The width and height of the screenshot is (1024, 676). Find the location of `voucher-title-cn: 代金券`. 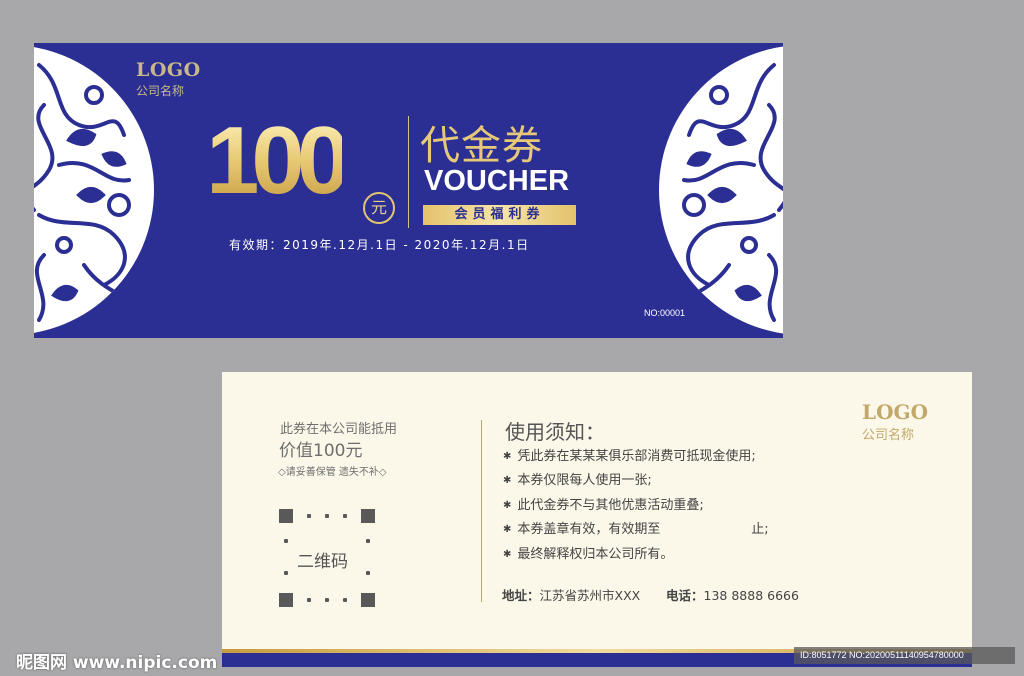

voucher-title-cn: 代金券 is located at coordinates (481, 146).